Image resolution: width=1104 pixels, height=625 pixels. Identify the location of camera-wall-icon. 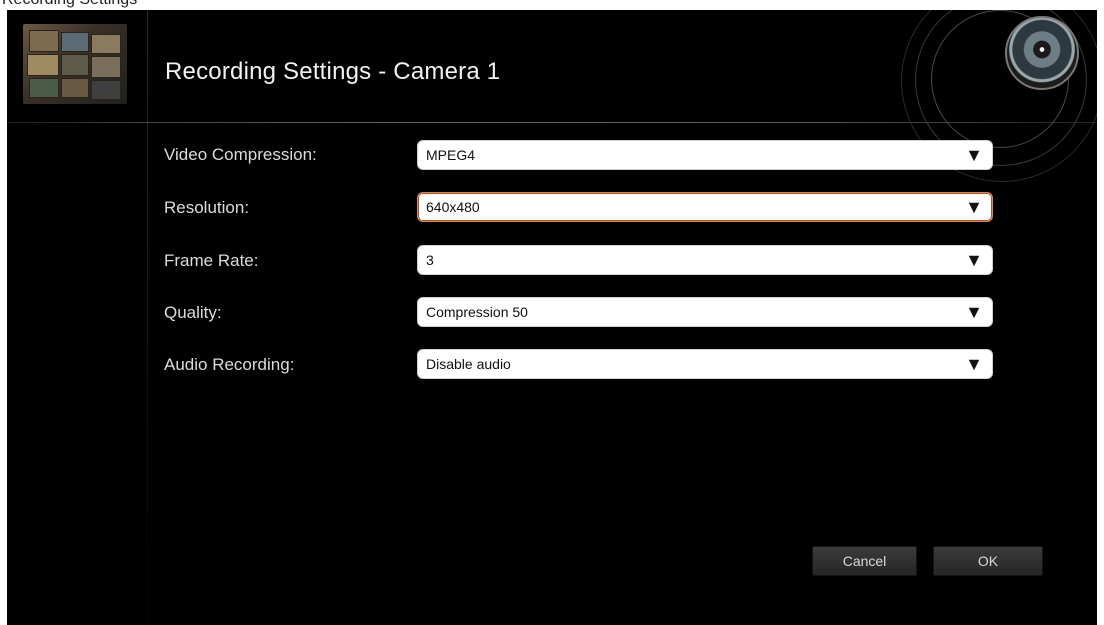
(75, 64).